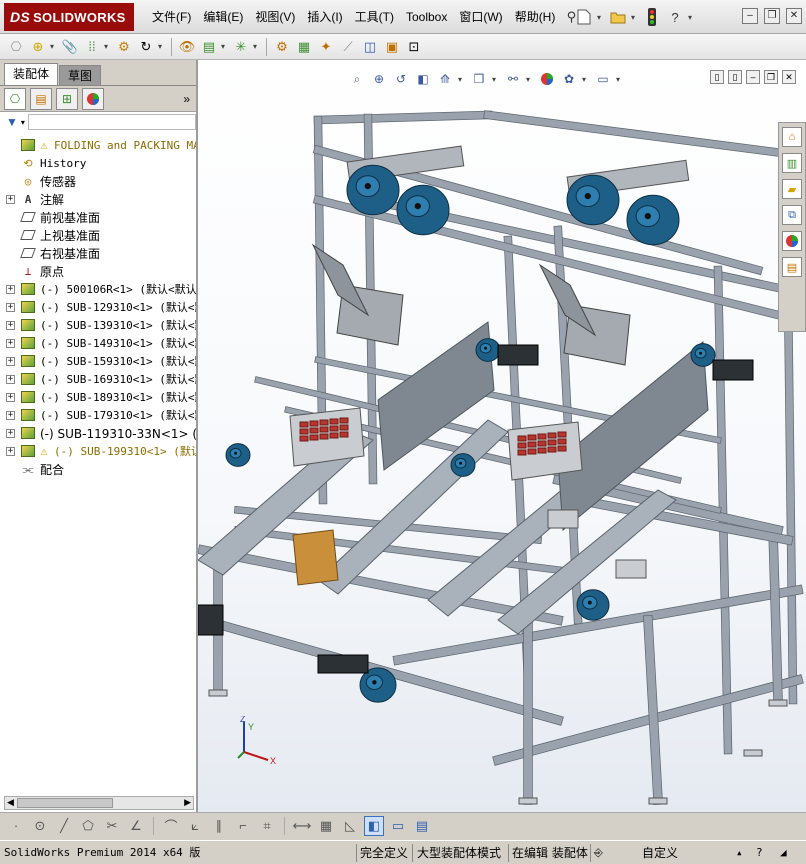  Describe the element at coordinates (753, 77) in the screenshot. I see `minimize-doc-button: –` at that location.